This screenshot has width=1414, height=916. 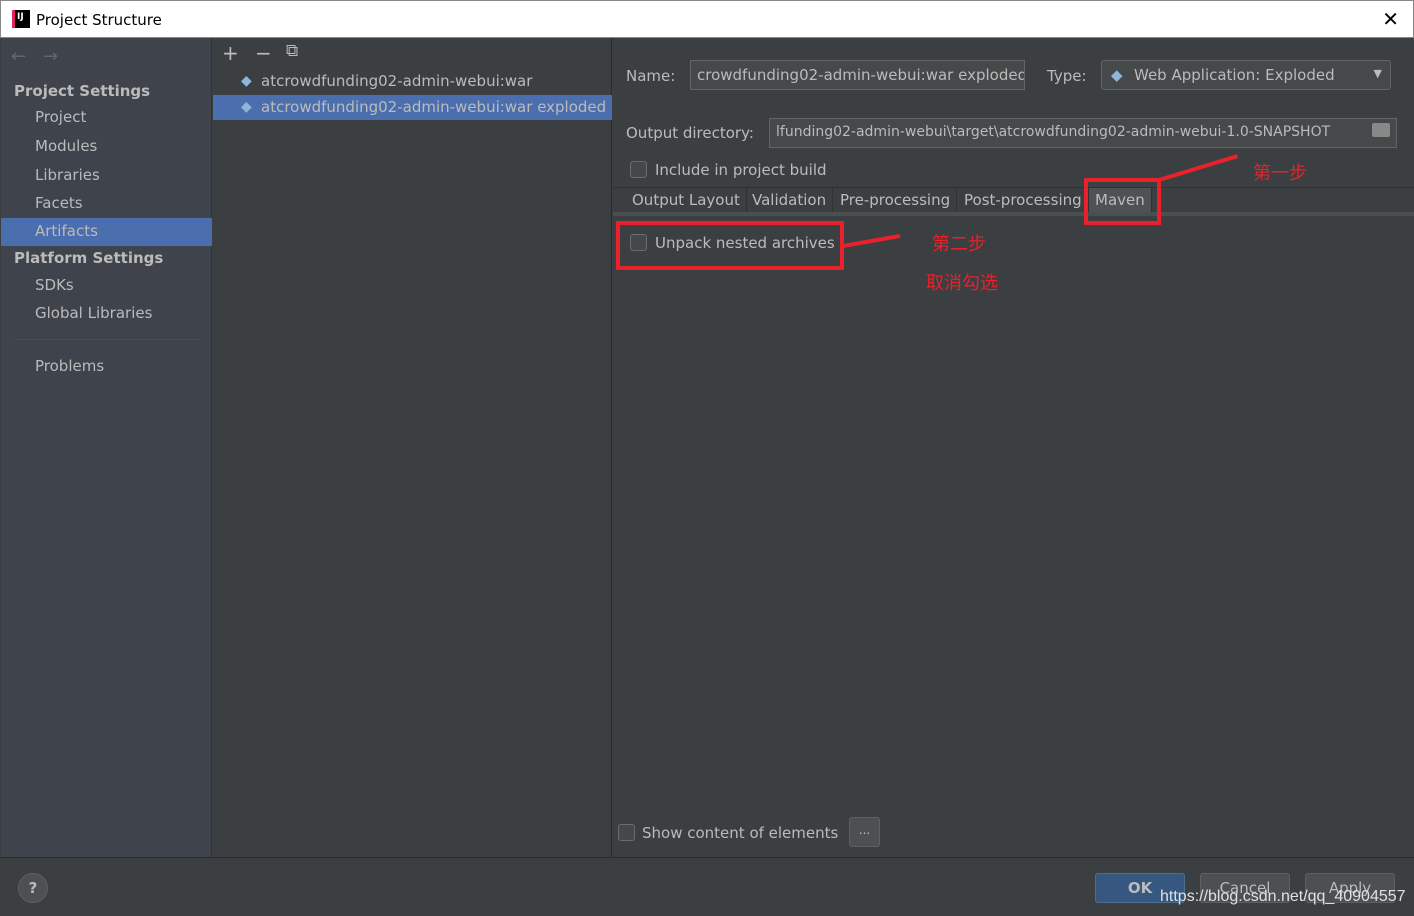 I want to click on annotation-step2: 第二步, so click(x=959, y=244).